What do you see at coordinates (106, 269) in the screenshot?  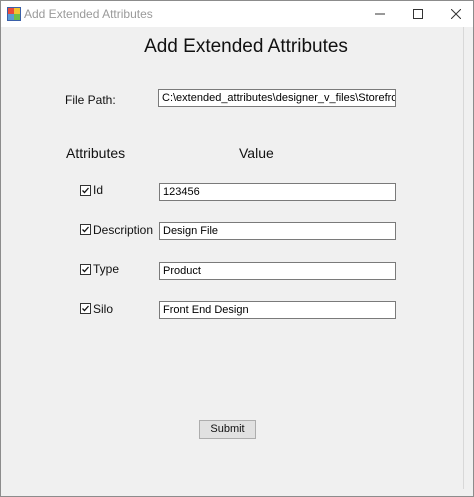 I see `type-attribute-label: Type` at bounding box center [106, 269].